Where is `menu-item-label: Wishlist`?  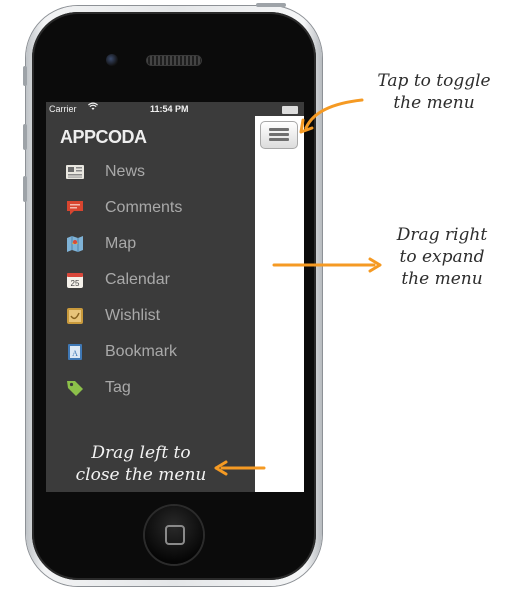 menu-item-label: Wishlist is located at coordinates (133, 315).